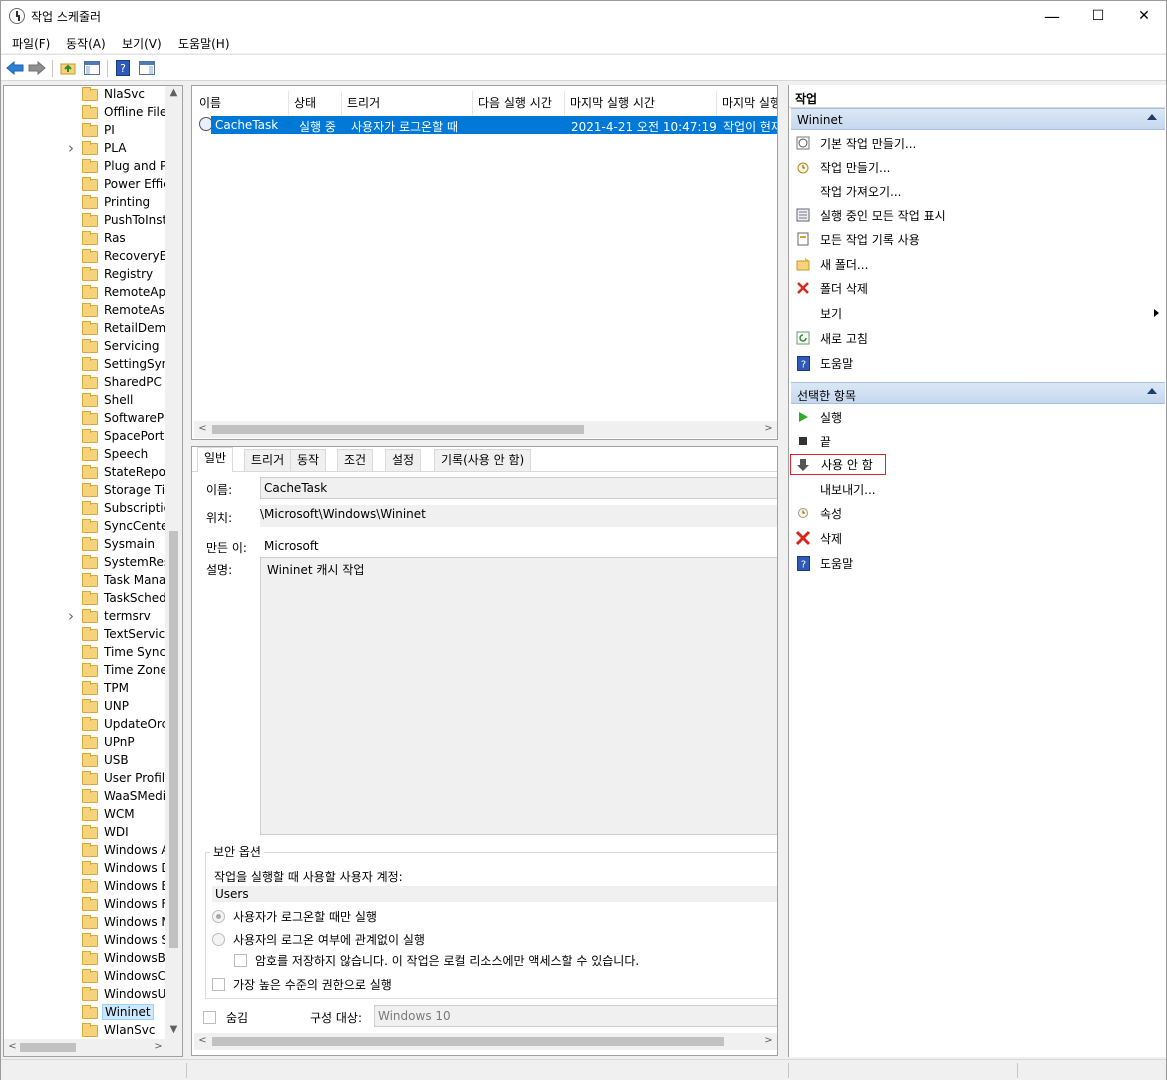  What do you see at coordinates (86, 761) in the screenshot?
I see `tree-item: USB` at bounding box center [86, 761].